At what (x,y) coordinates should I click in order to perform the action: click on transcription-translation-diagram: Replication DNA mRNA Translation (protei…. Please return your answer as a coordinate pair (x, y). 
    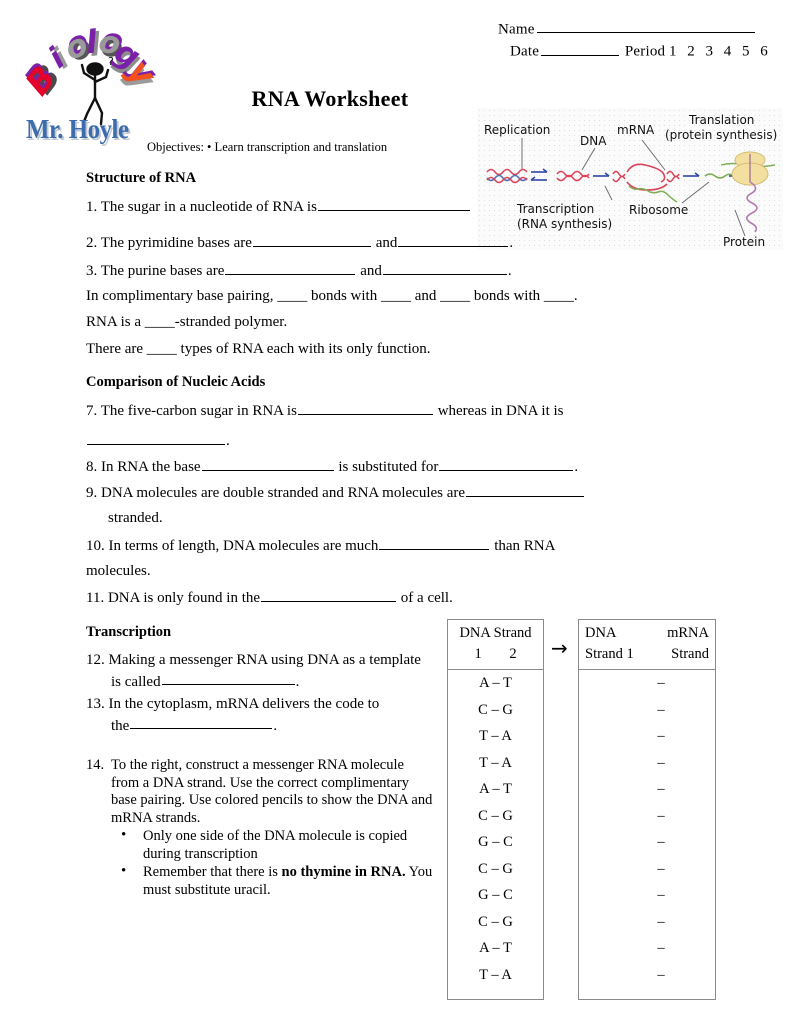
    Looking at the image, I should click on (630, 179).